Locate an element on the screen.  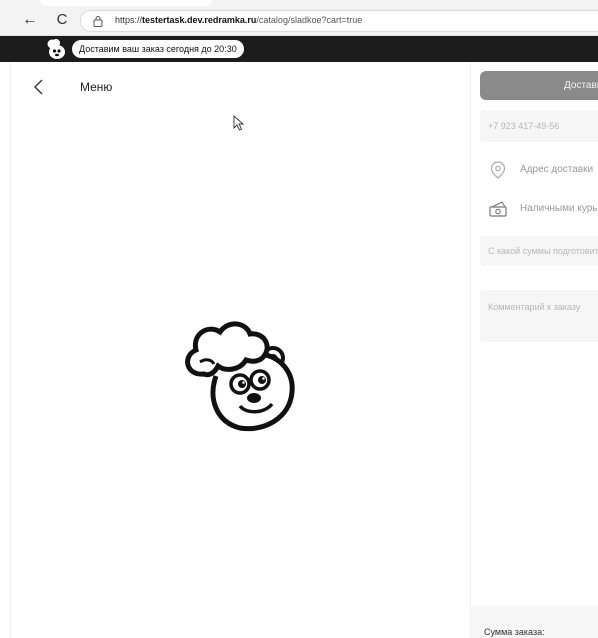
phone-field: +7 923 417-49-56 is located at coordinates (539, 126).